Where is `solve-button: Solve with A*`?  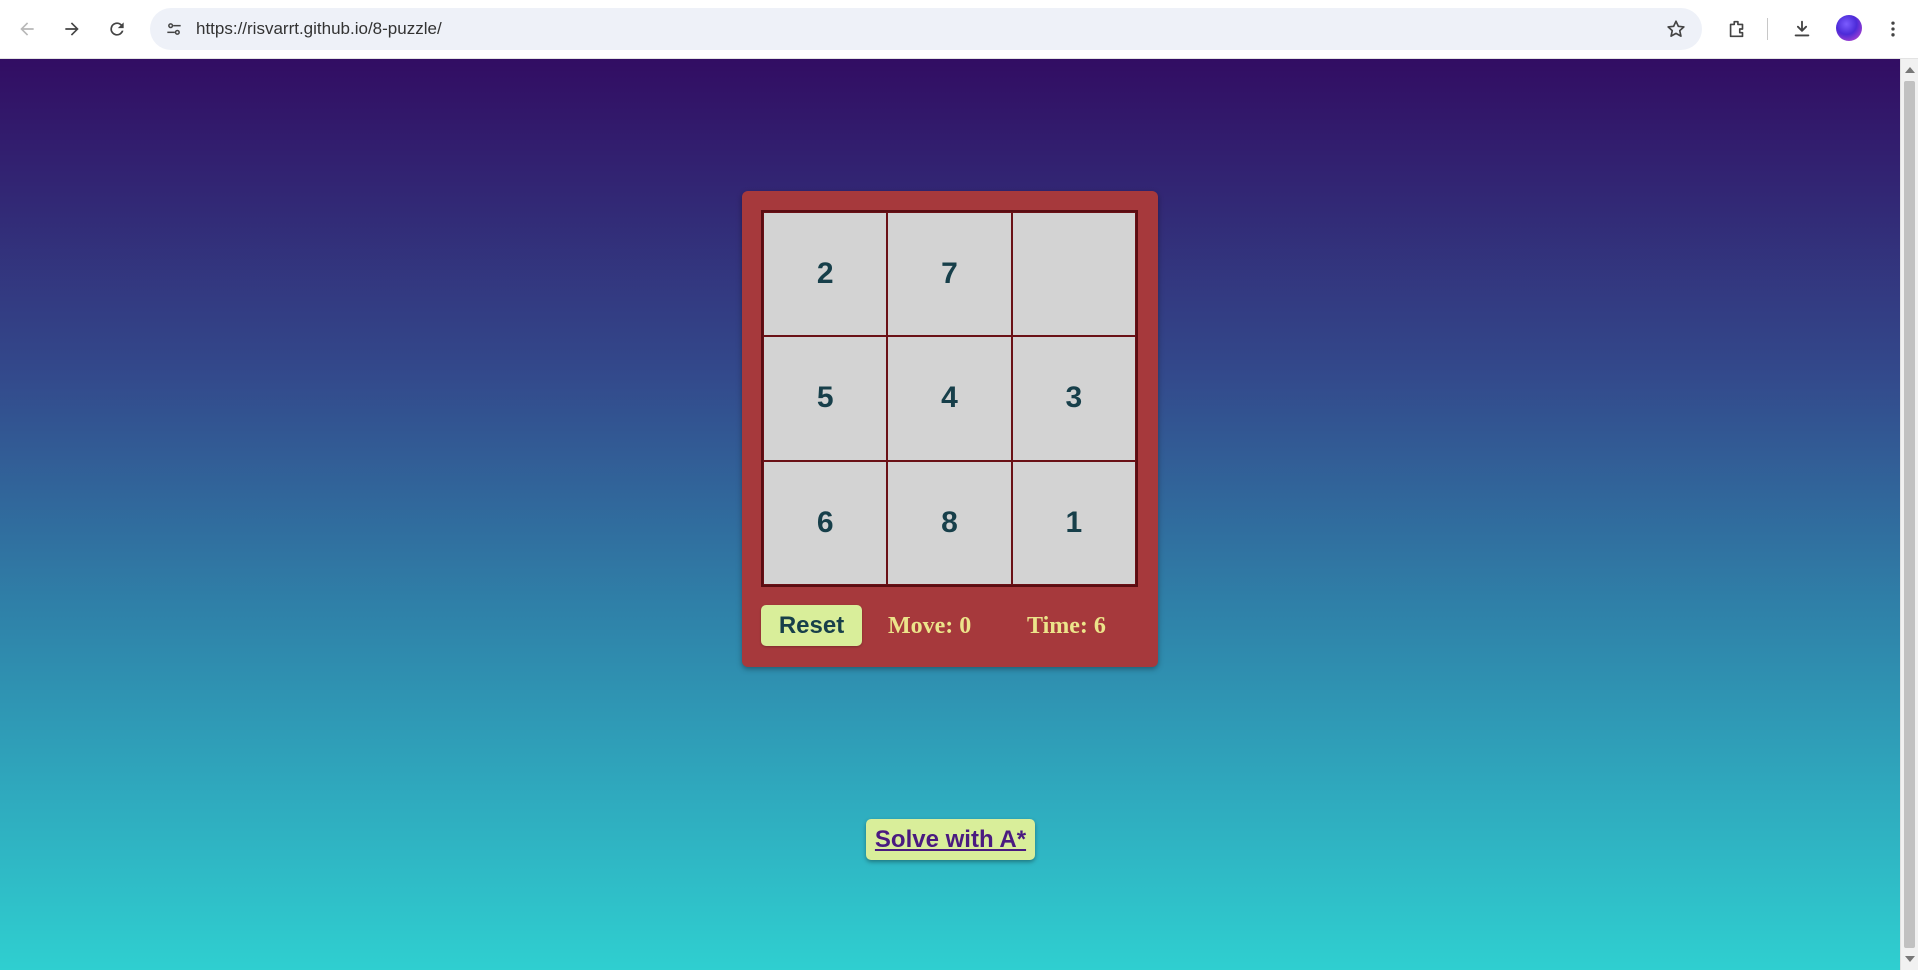 solve-button: Solve with A* is located at coordinates (950, 839).